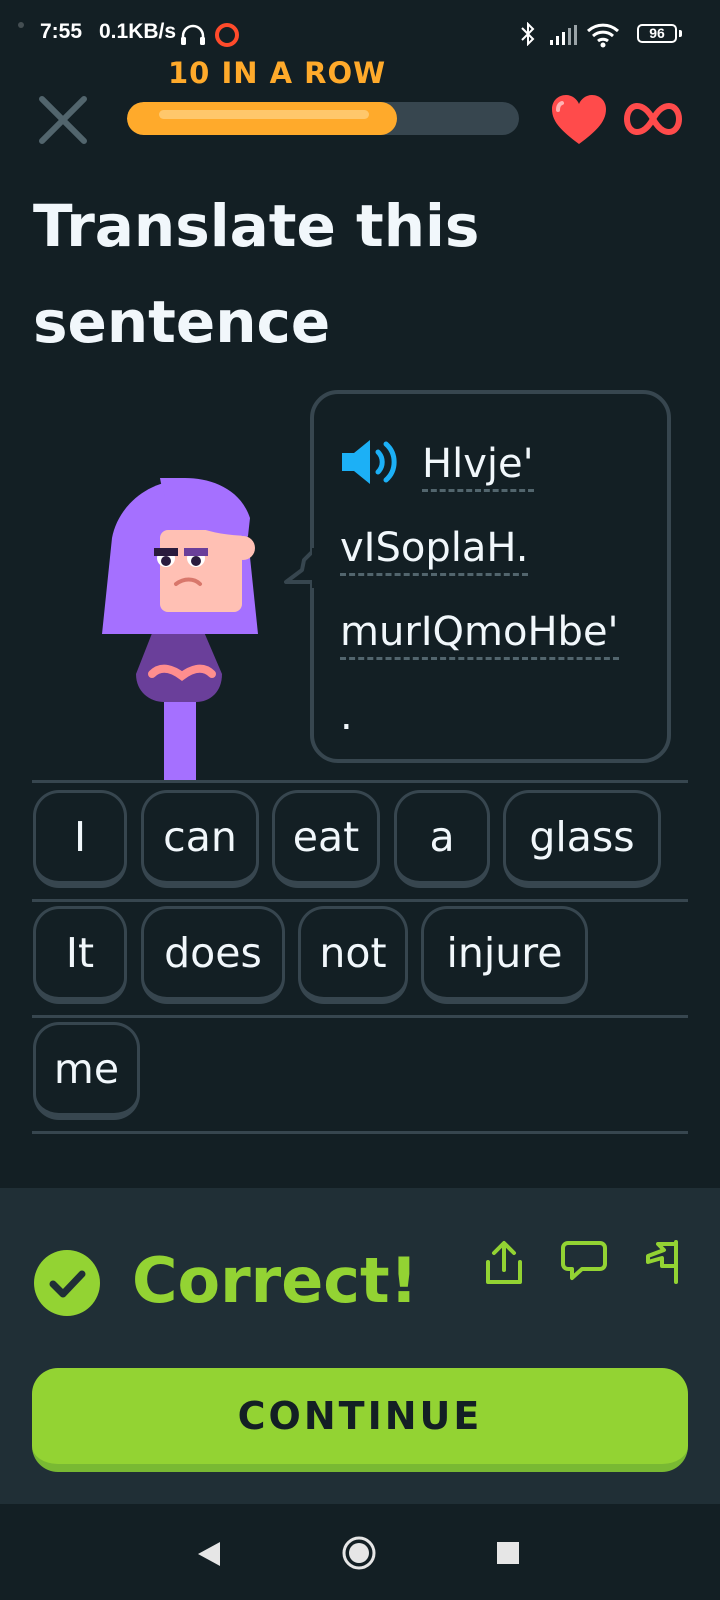 The width and height of the screenshot is (720, 1600). What do you see at coordinates (21, 25) in the screenshot?
I see `status-dot` at bounding box center [21, 25].